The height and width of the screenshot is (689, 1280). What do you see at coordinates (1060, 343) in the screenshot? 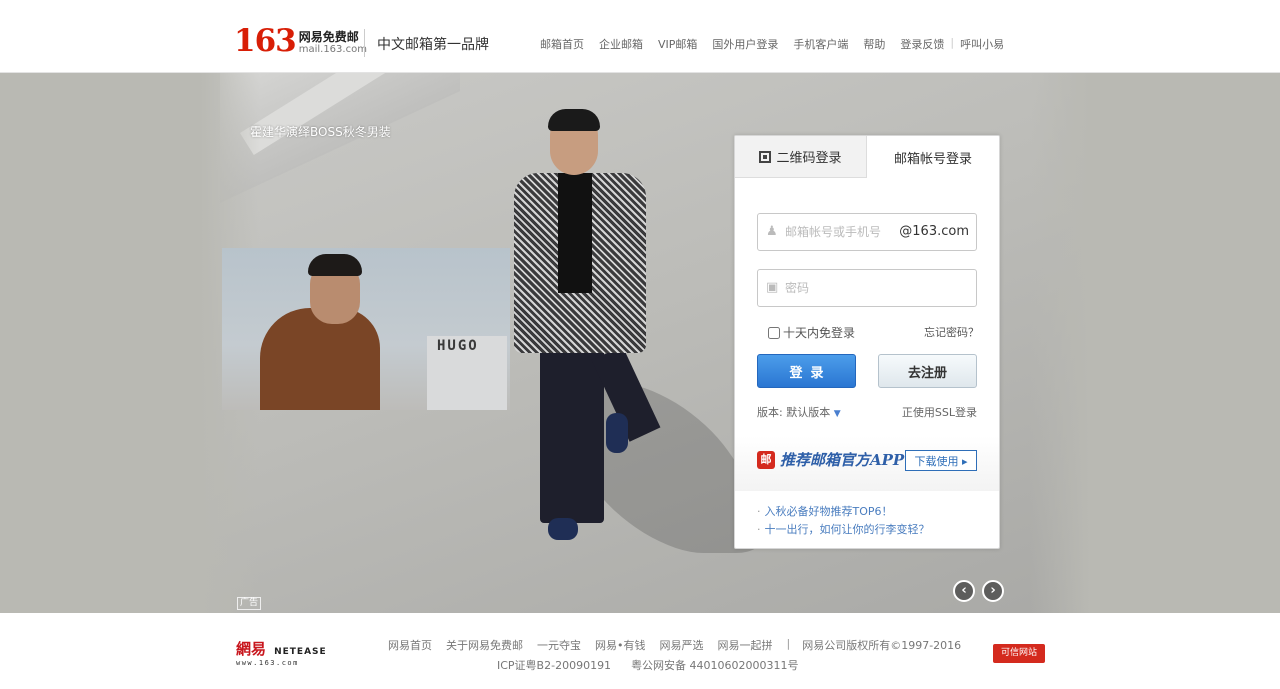
I see `banner-fade-right` at bounding box center [1060, 343].